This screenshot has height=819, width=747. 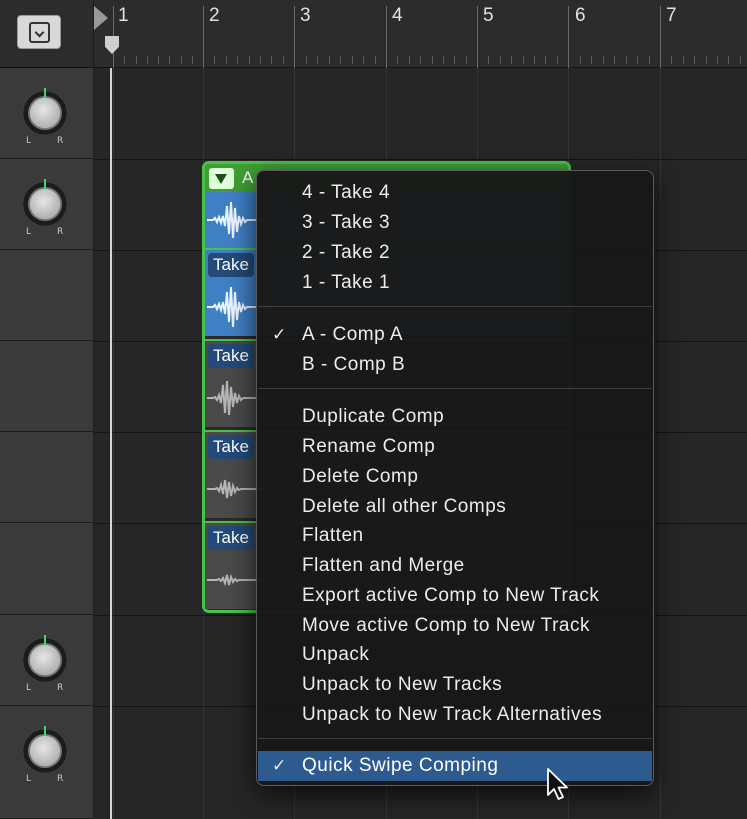 I want to click on playhead-line, so click(x=111, y=443).